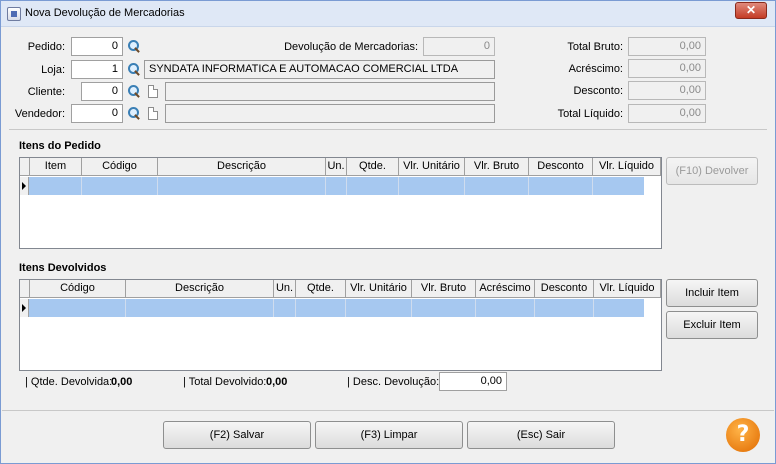 The height and width of the screenshot is (464, 776). Describe the element at coordinates (712, 171) in the screenshot. I see `devolver-button: (F10) Devolver` at that location.